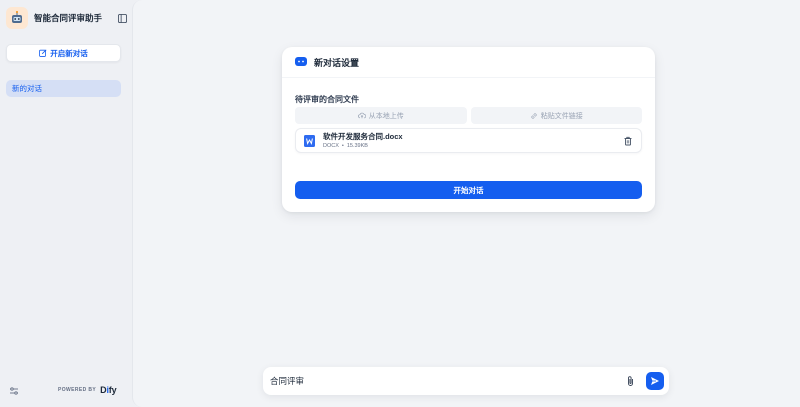  What do you see at coordinates (628, 141) in the screenshot?
I see `trash-icon` at bounding box center [628, 141].